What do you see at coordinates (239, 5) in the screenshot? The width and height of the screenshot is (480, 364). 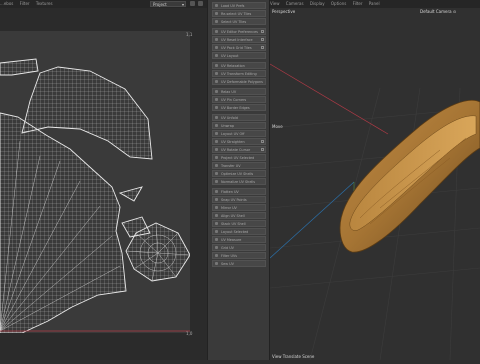 I see `tool-row: Load UV Prefs` at bounding box center [239, 5].